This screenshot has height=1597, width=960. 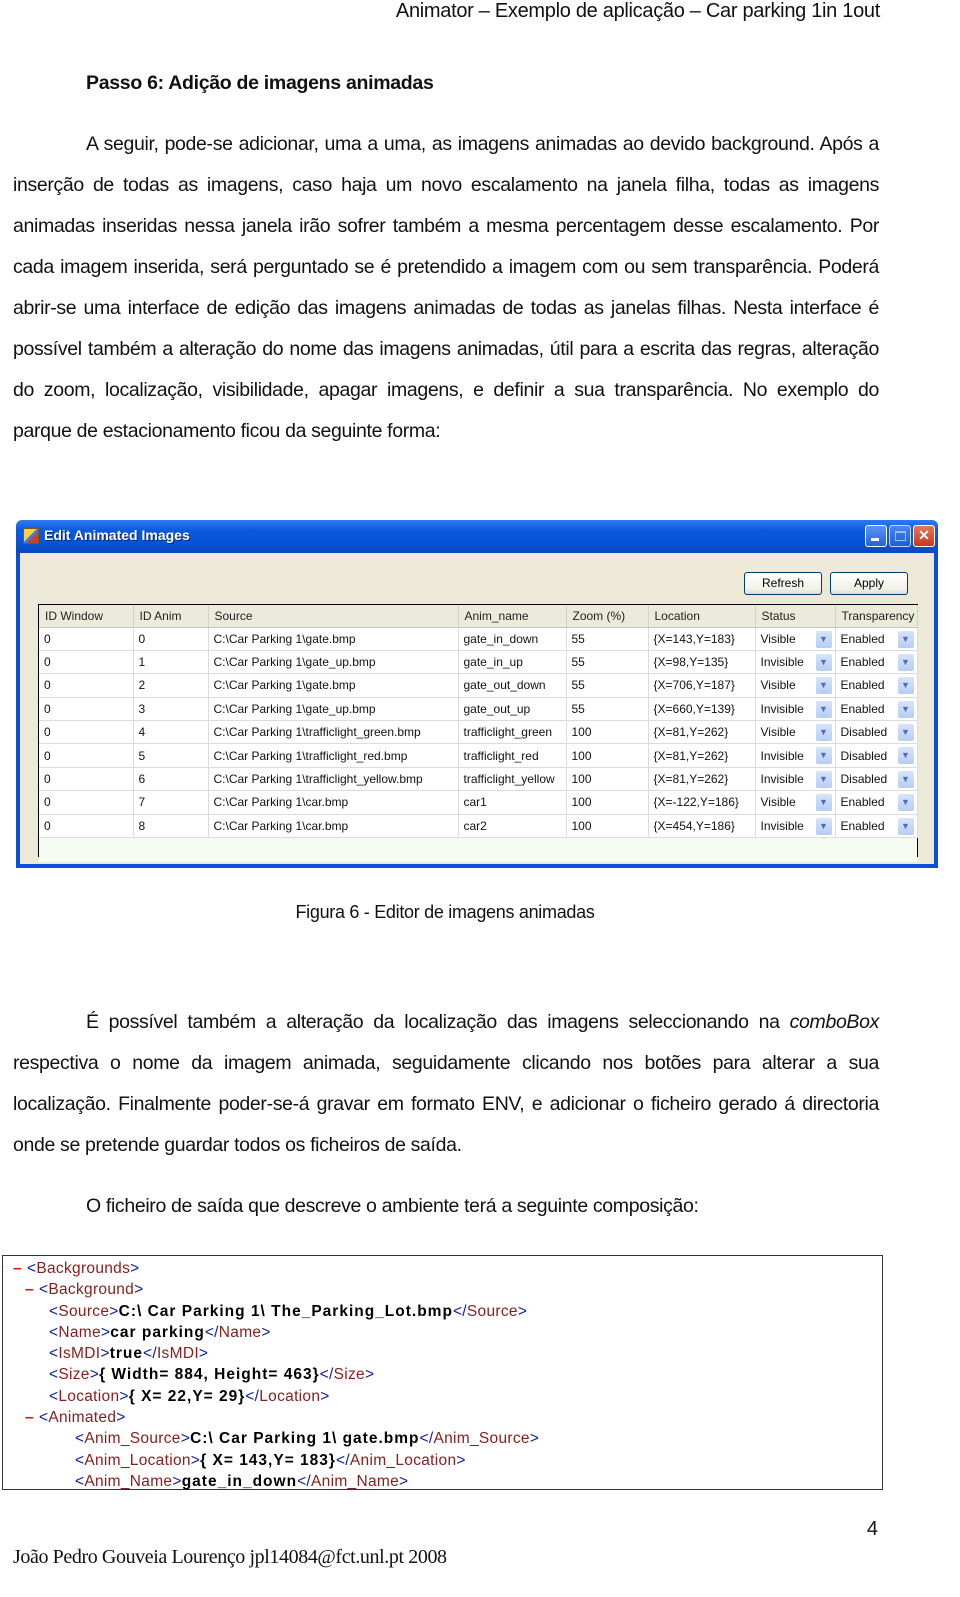 I want to click on table-cell: C:\Car Parking 1\trafficlight_red.bmp, so click(x=333, y=755).